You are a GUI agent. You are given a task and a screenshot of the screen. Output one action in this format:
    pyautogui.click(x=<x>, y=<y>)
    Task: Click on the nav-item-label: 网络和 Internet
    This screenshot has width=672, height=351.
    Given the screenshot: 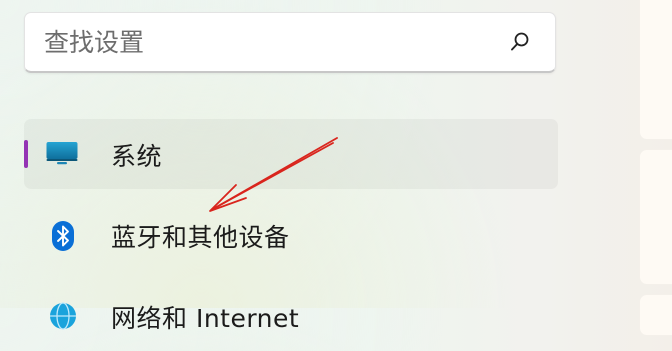 What is the action you would take?
    pyautogui.click(x=205, y=318)
    